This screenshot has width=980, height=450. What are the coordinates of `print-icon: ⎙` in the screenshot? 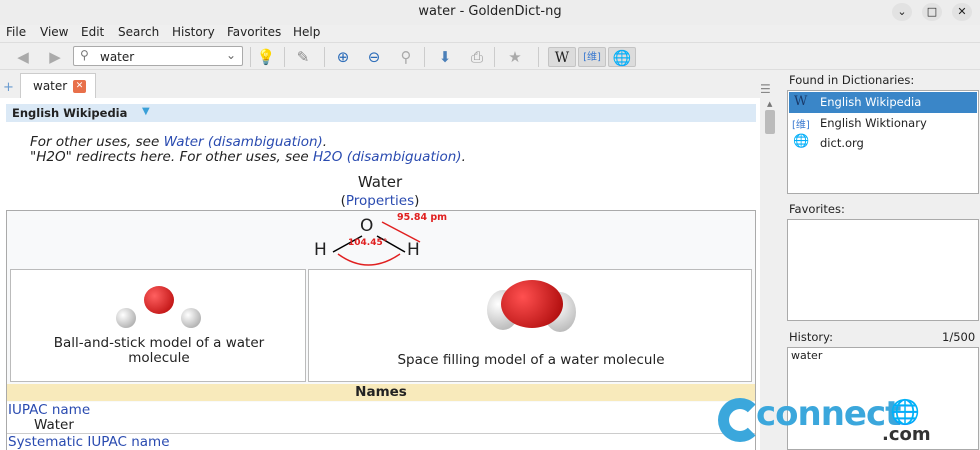 It's located at (477, 57).